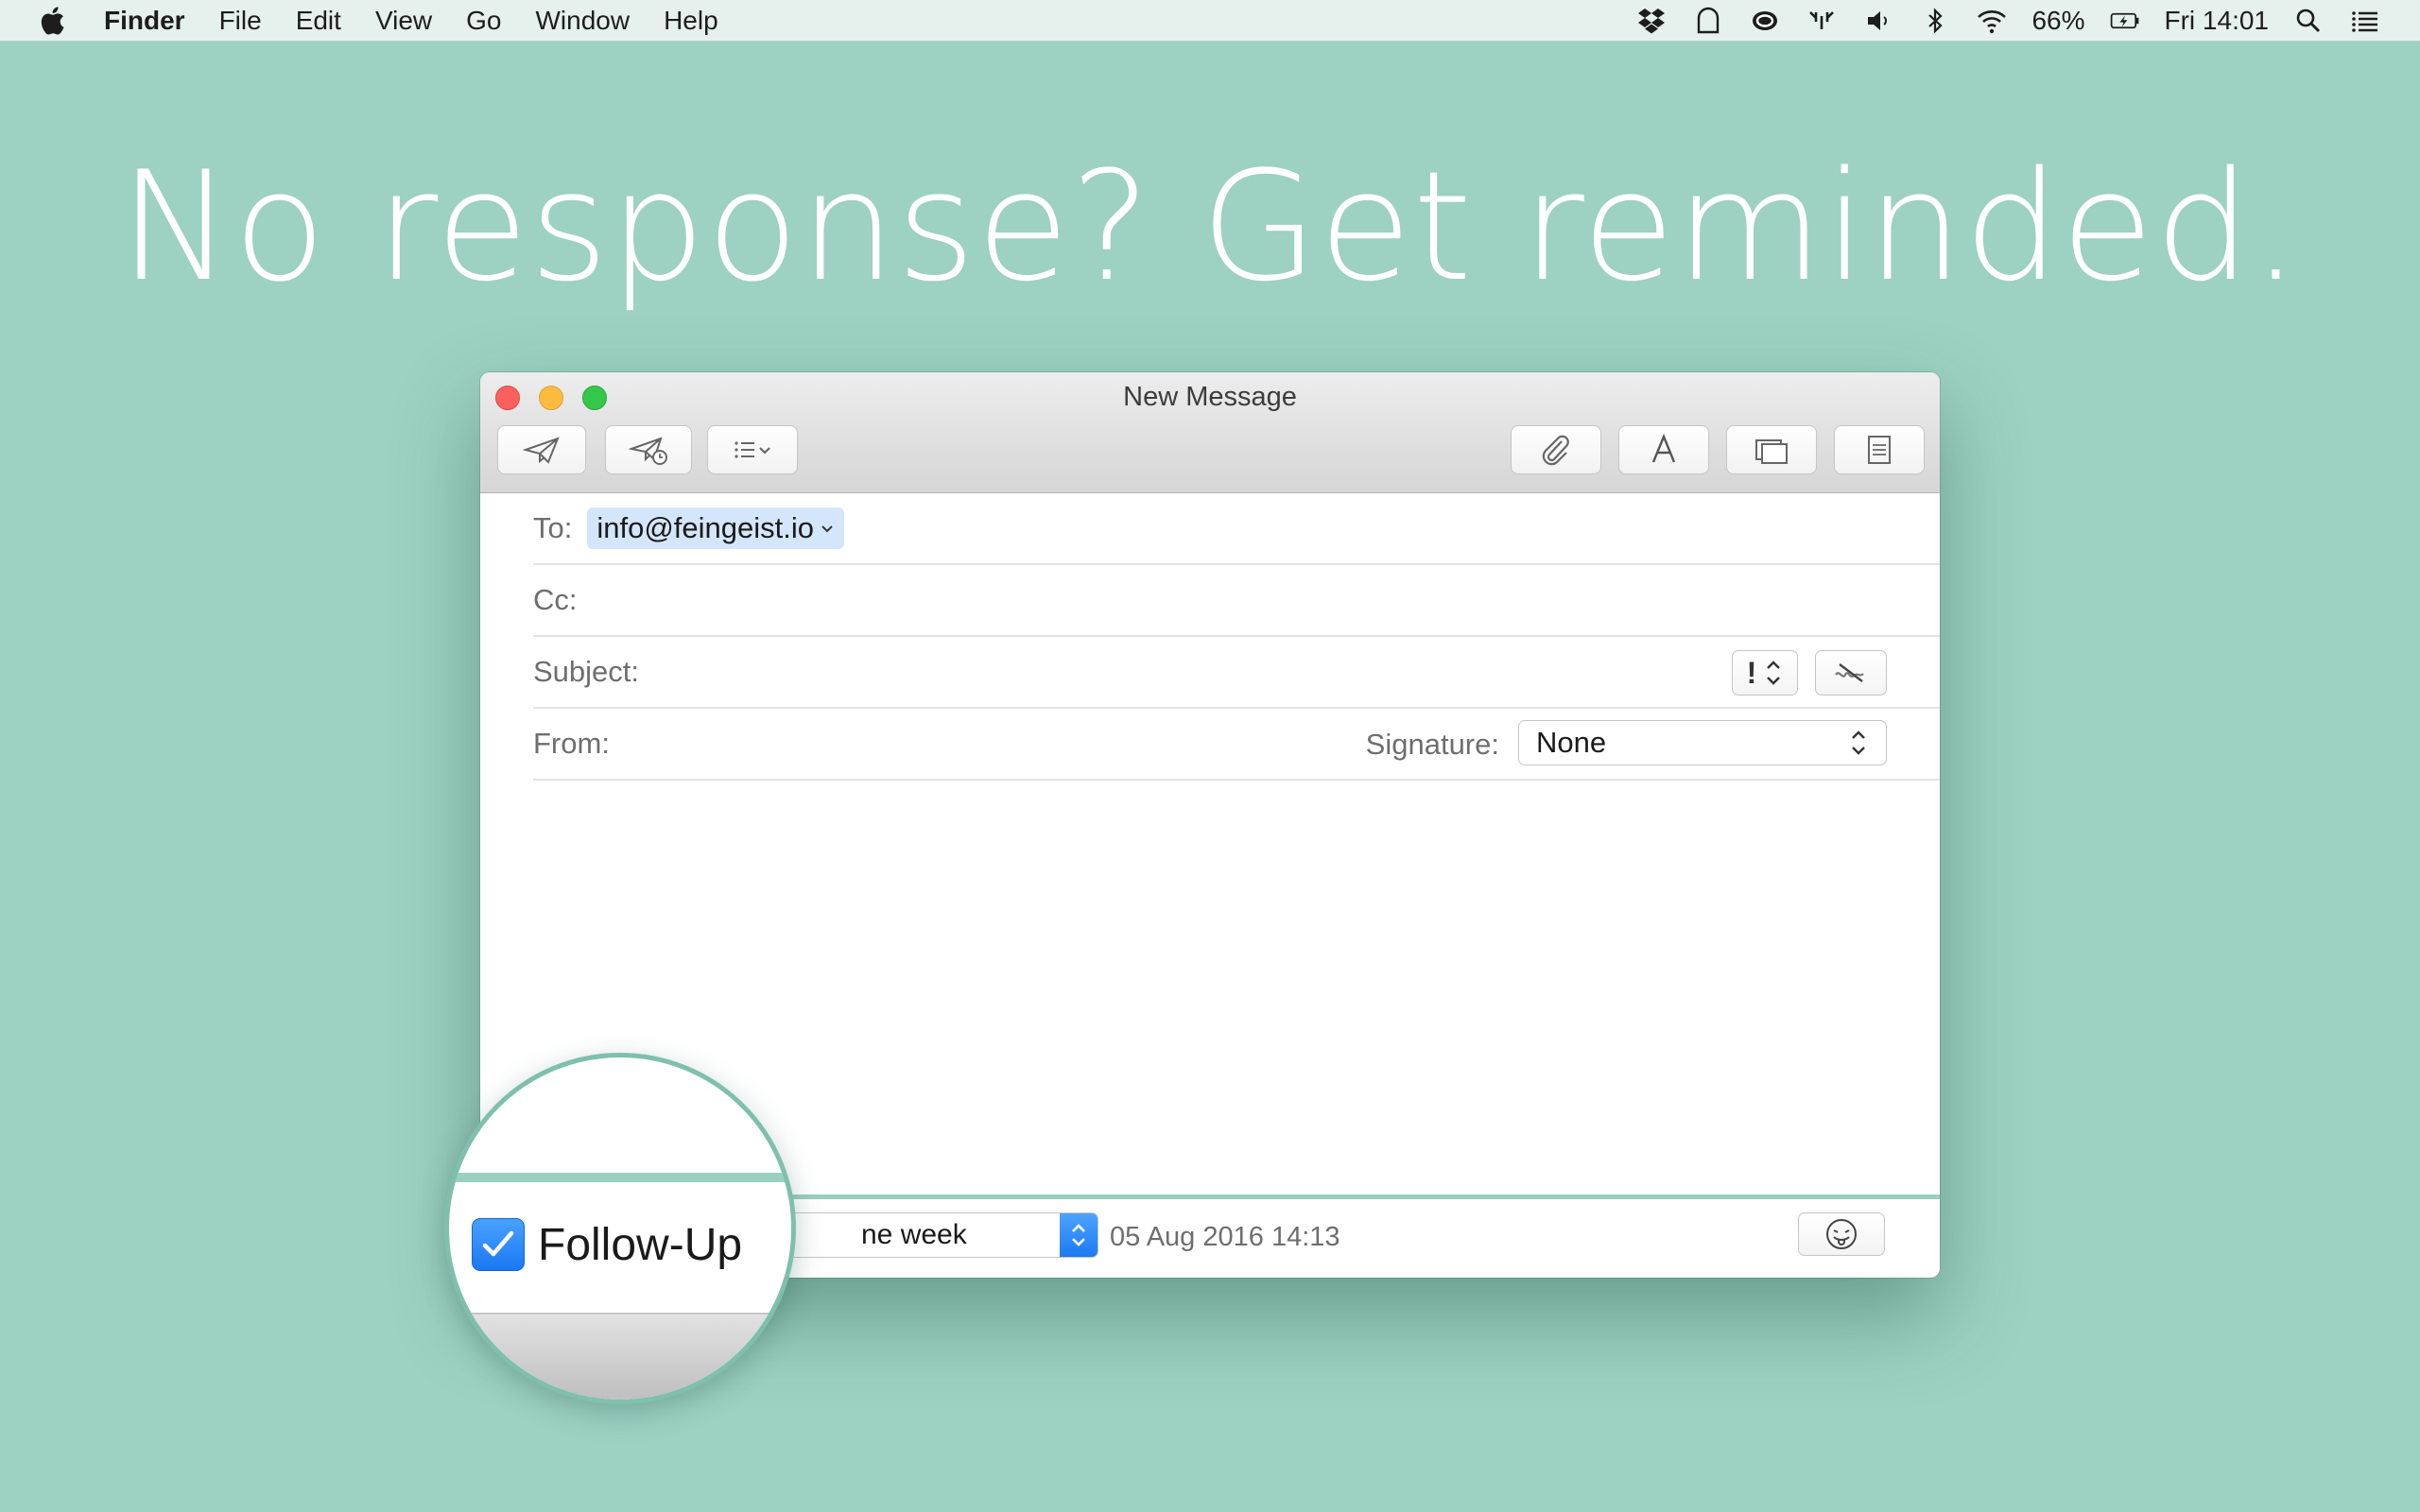  I want to click on menubar-clock: Fri 14:01, so click(2217, 21).